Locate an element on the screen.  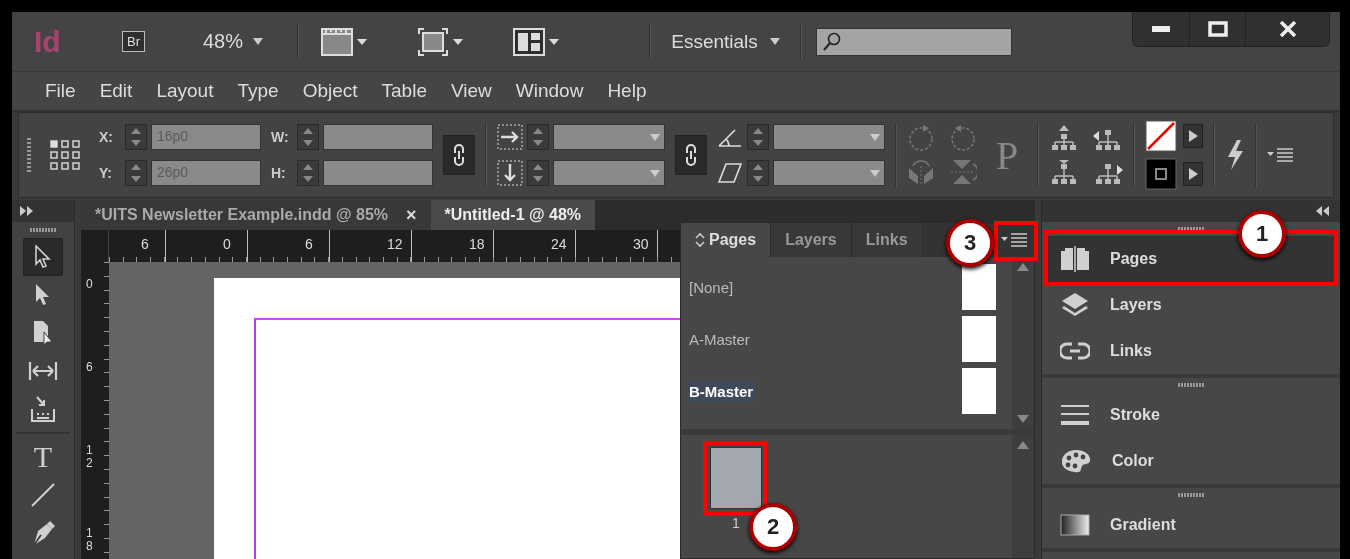
reference-point-icon is located at coordinates (65, 155).